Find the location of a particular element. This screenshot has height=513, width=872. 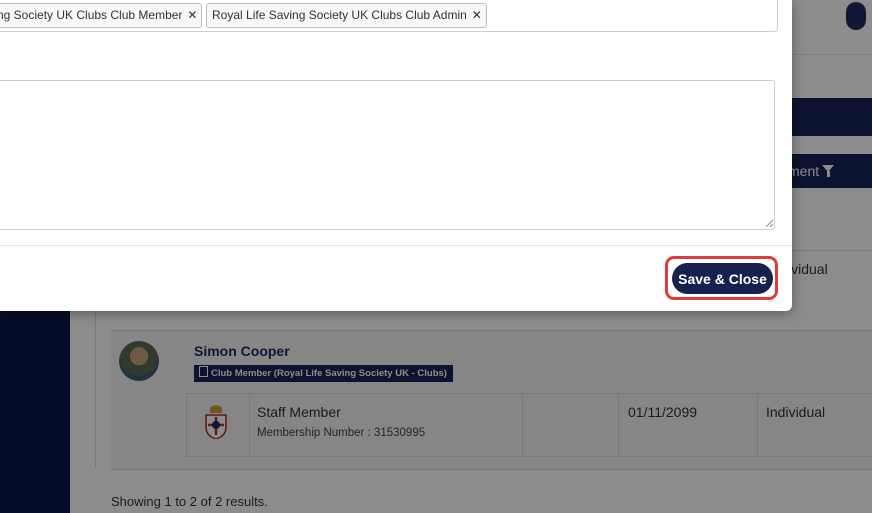

role-tag-label: ng Society UK Clubs Club Member is located at coordinates (91, 15).